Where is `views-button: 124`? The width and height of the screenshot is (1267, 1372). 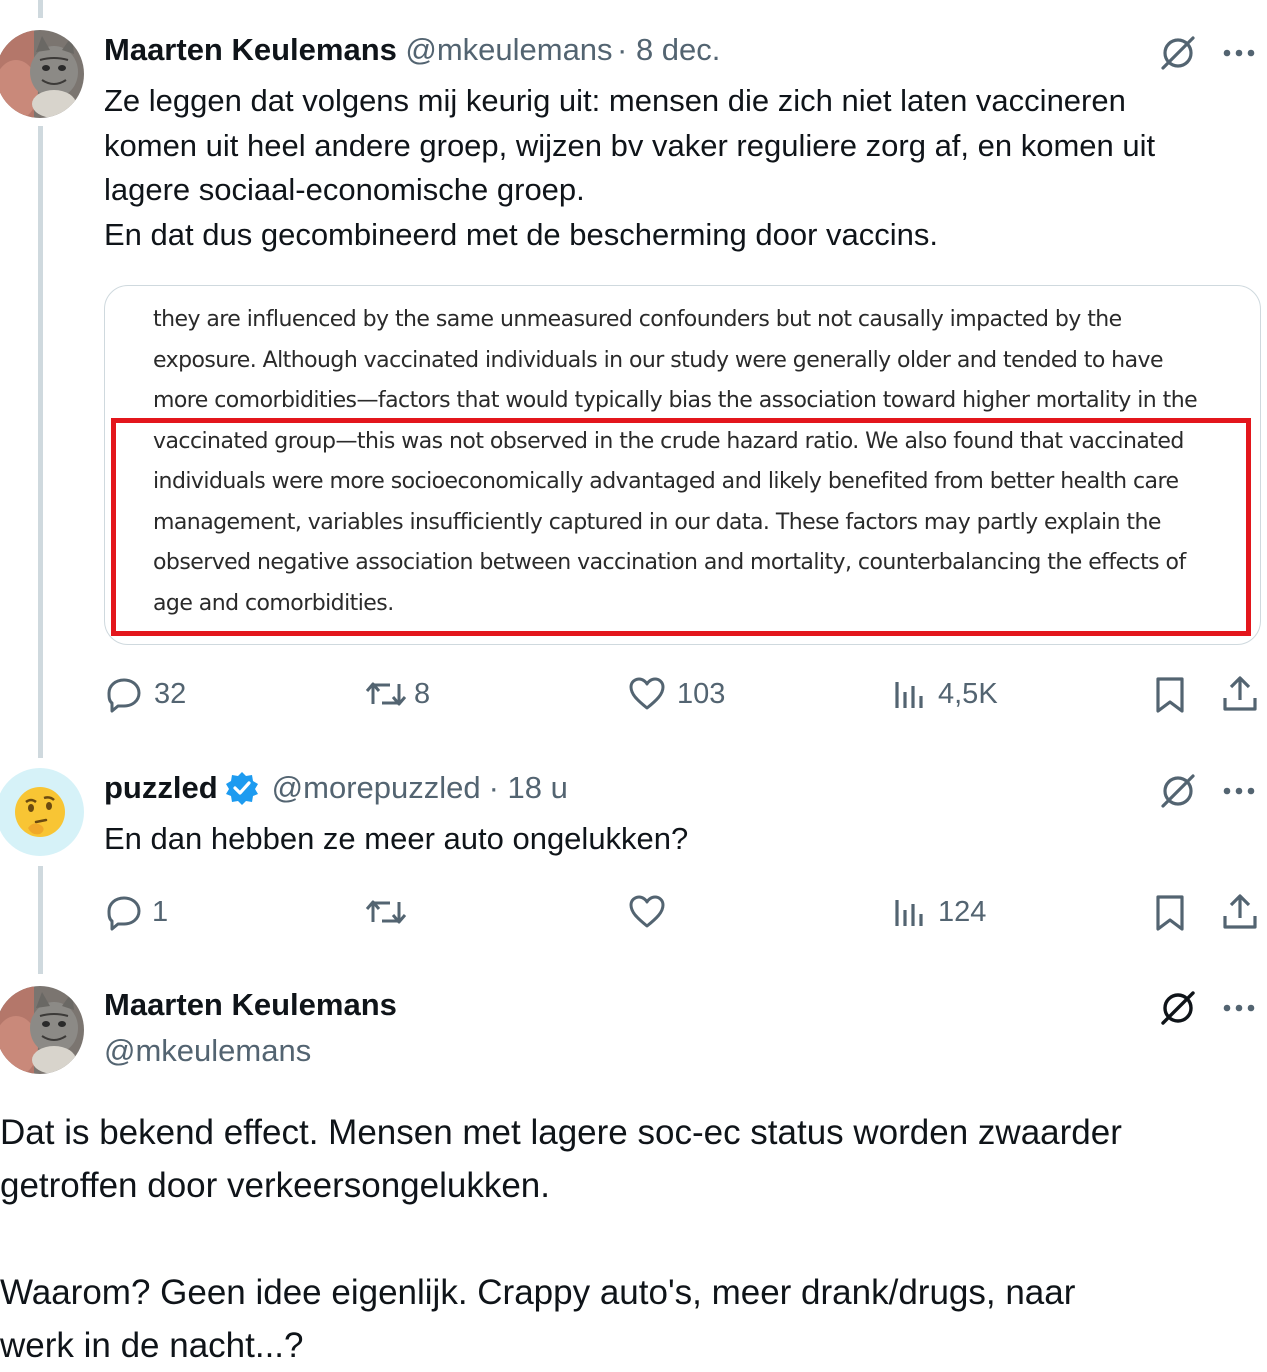
views-button: 124 is located at coordinates (939, 912).